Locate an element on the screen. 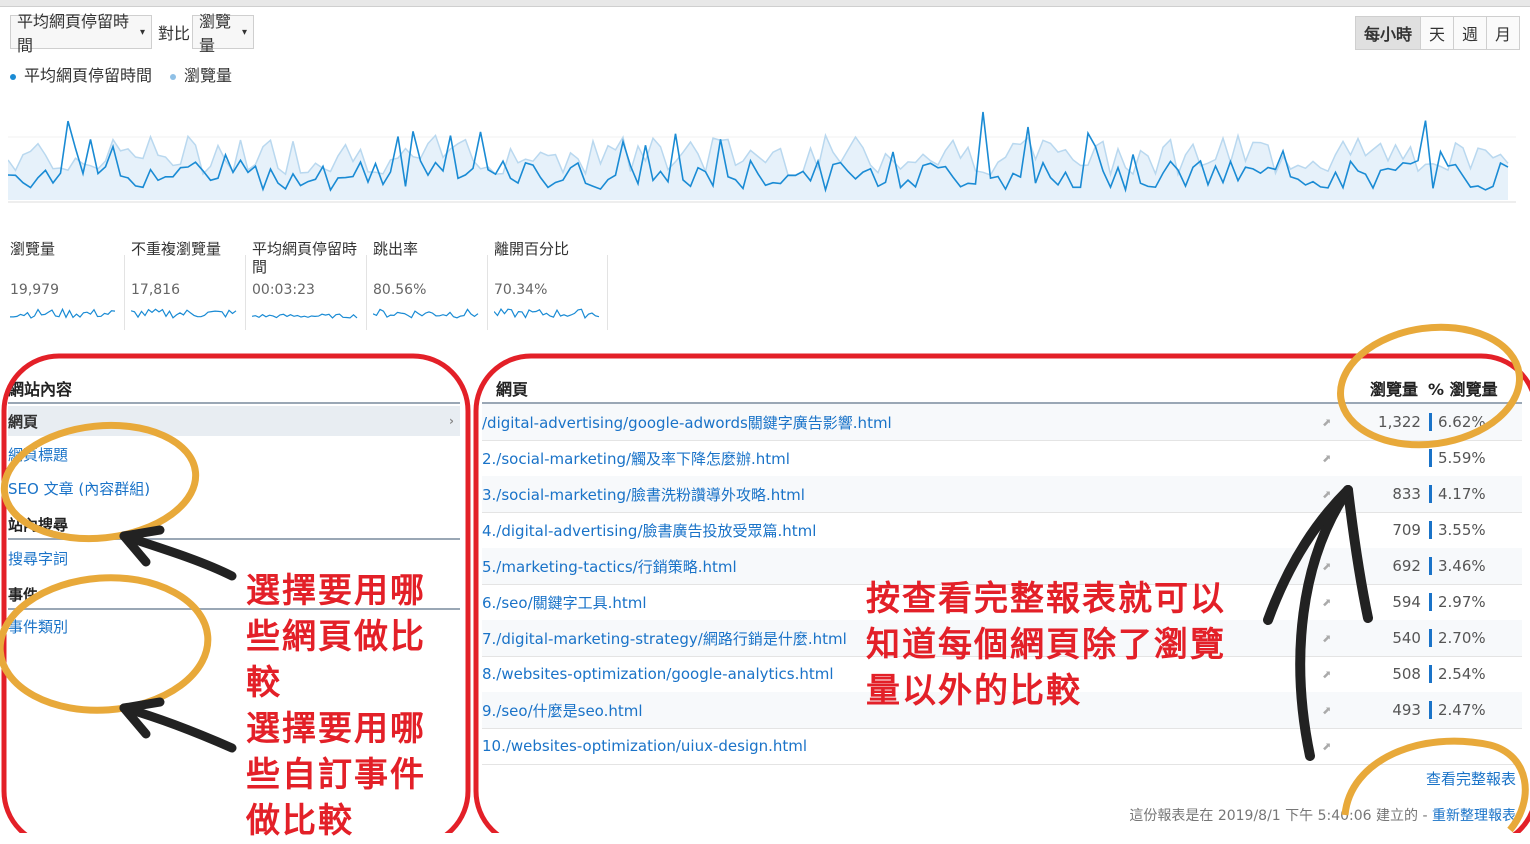 The width and height of the screenshot is (1530, 844). left-item-page-title: 網頁標題 is located at coordinates (234, 454).